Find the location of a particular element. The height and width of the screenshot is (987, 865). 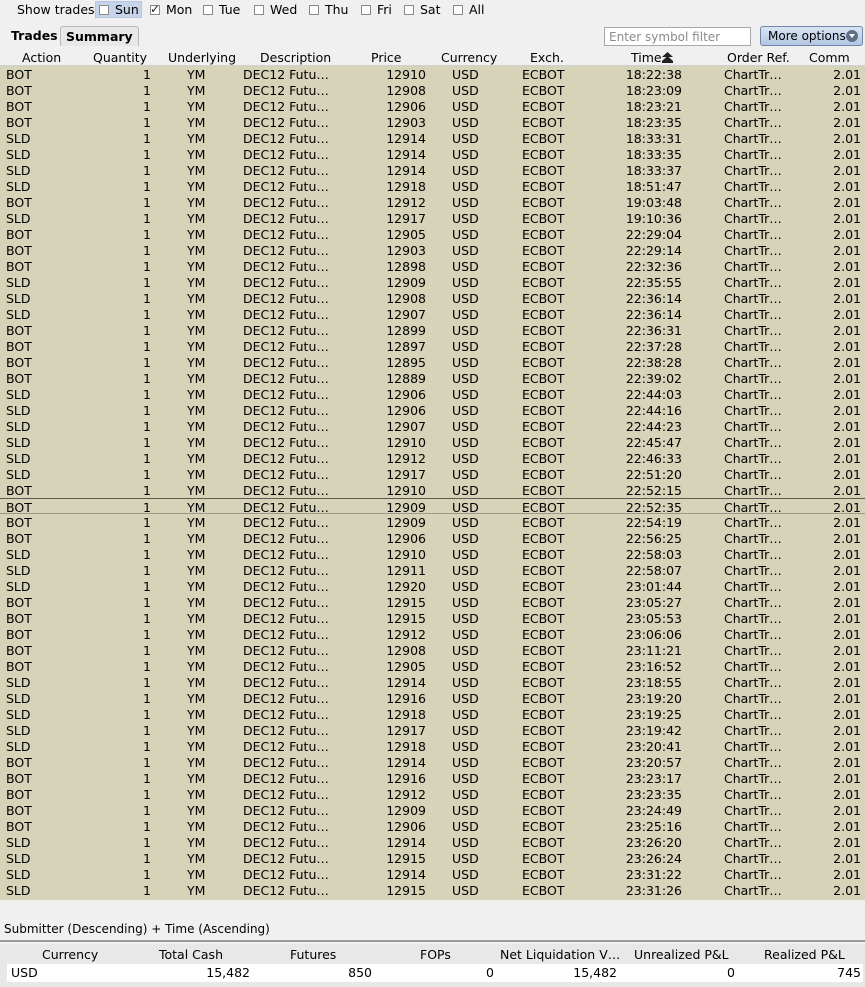

day-filter-wed: Wed is located at coordinates (274, 9).